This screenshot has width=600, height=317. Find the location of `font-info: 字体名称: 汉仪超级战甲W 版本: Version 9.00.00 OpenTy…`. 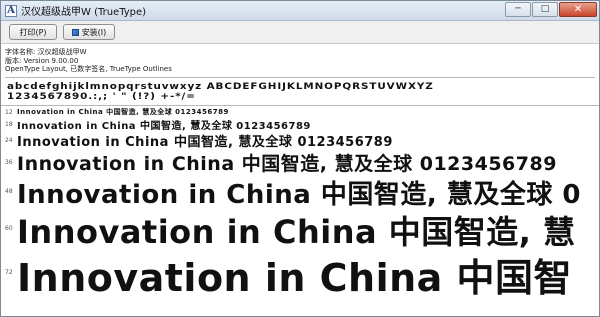

font-info: 字体名称: 汉仪超级战甲W 版本: Version 9.00.00 OpenTy… is located at coordinates (300, 59).